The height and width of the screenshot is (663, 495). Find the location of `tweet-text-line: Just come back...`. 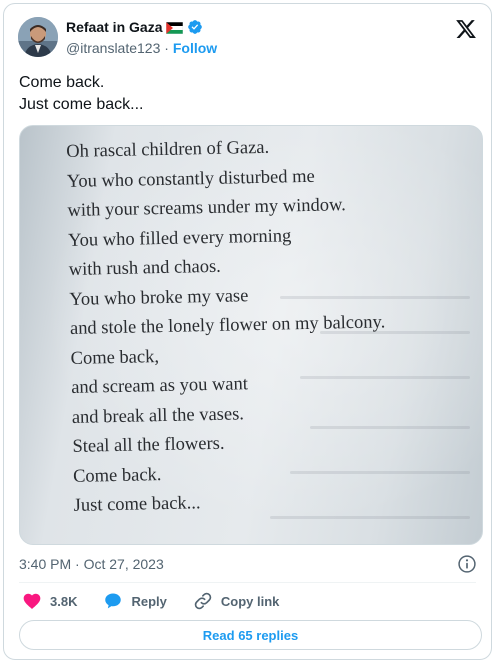

tweet-text-line: Just come back... is located at coordinates (81, 104).